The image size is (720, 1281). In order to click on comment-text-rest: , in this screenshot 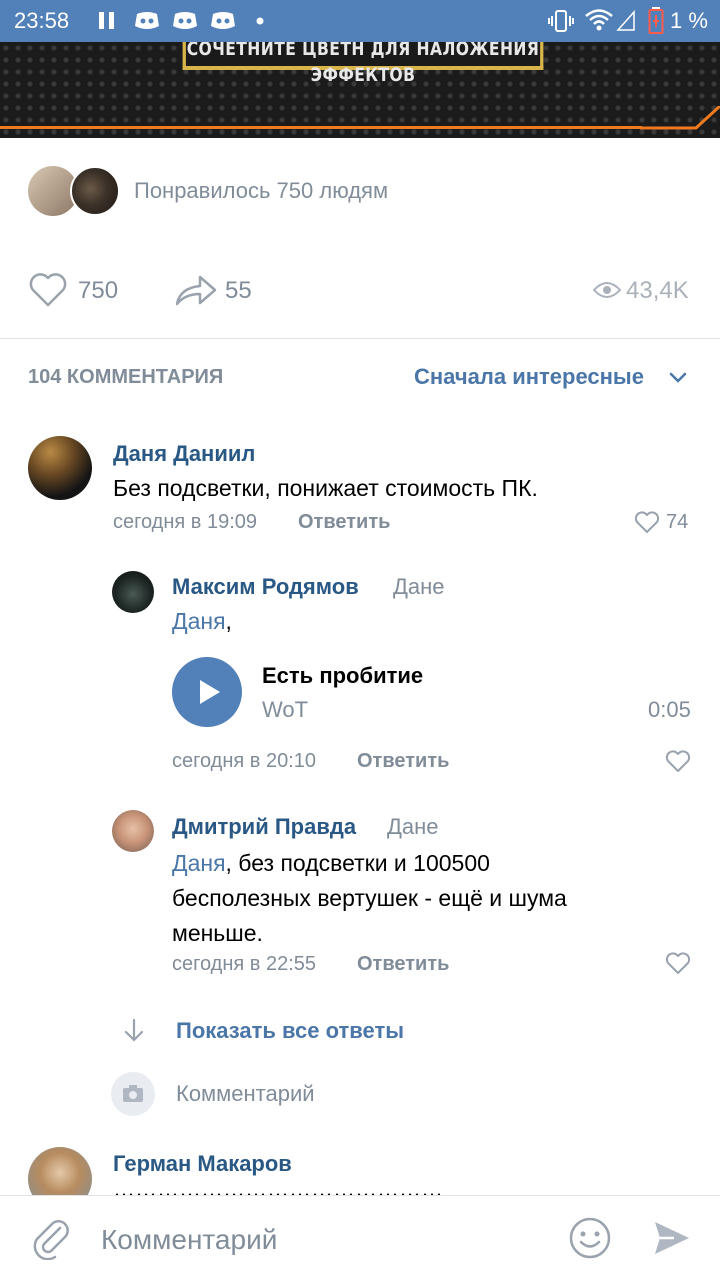, I will do `click(228, 621)`.